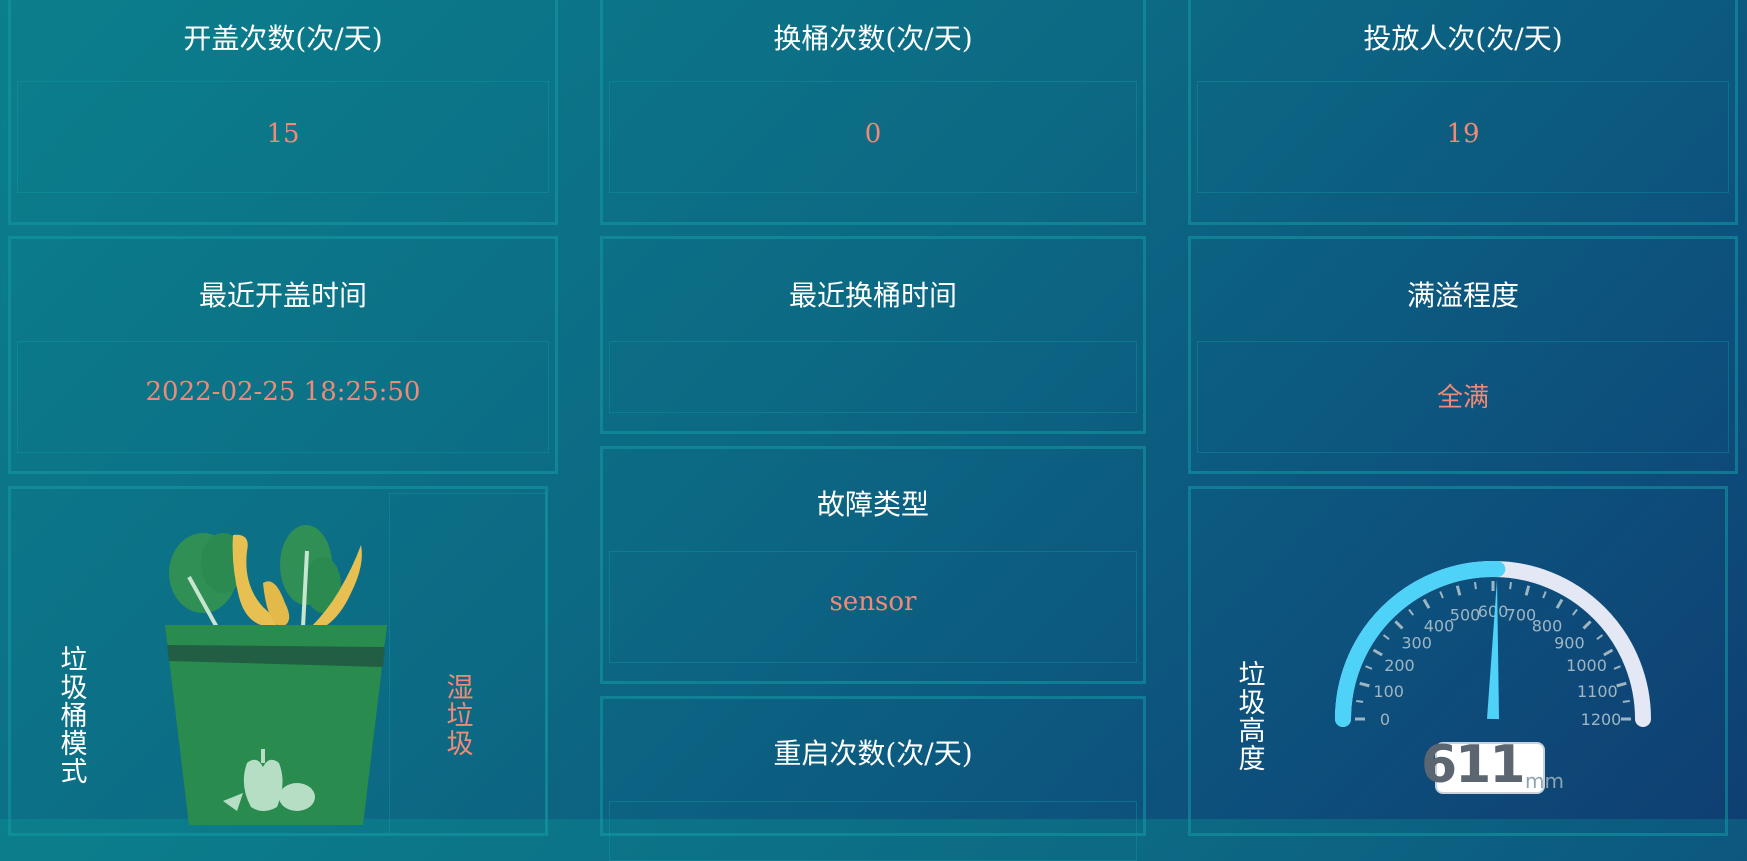  Describe the element at coordinates (1463, 355) in the screenshot. I see `overflow-card: 满溢程度 全满` at that location.